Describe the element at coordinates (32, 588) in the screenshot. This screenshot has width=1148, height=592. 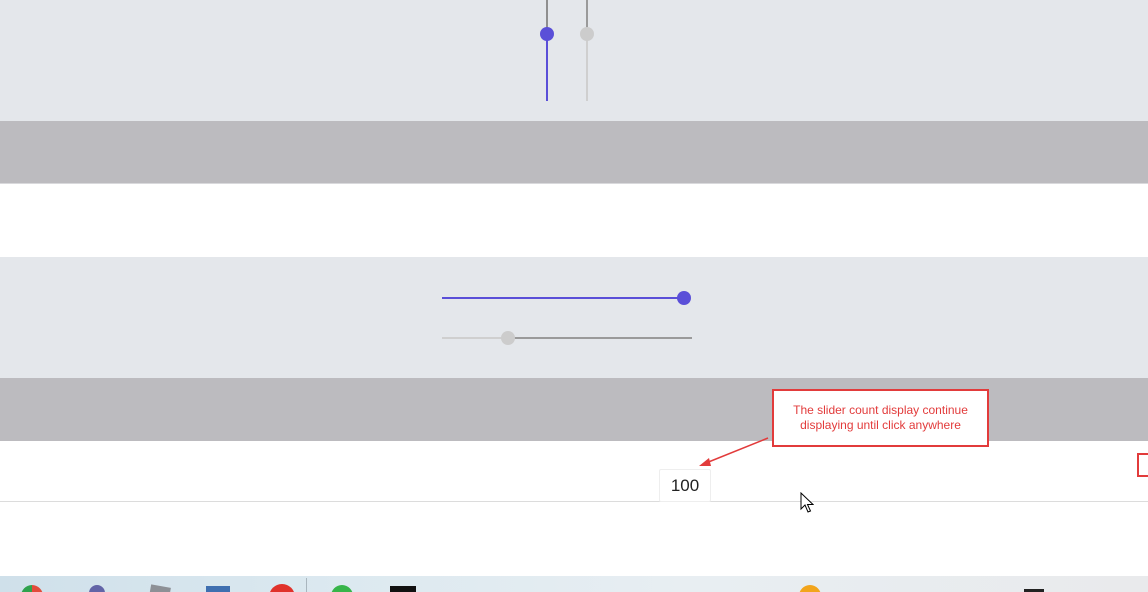
I see `chrome-icon` at that location.